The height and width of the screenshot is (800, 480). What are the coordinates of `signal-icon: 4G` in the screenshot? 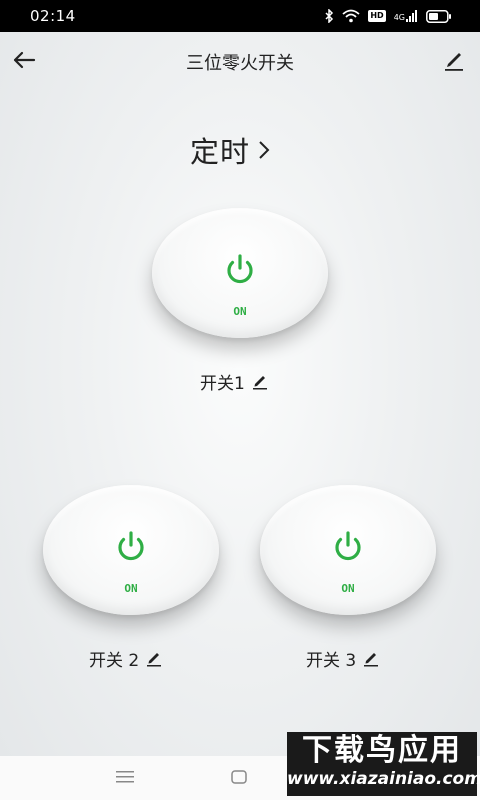 It's located at (406, 16).